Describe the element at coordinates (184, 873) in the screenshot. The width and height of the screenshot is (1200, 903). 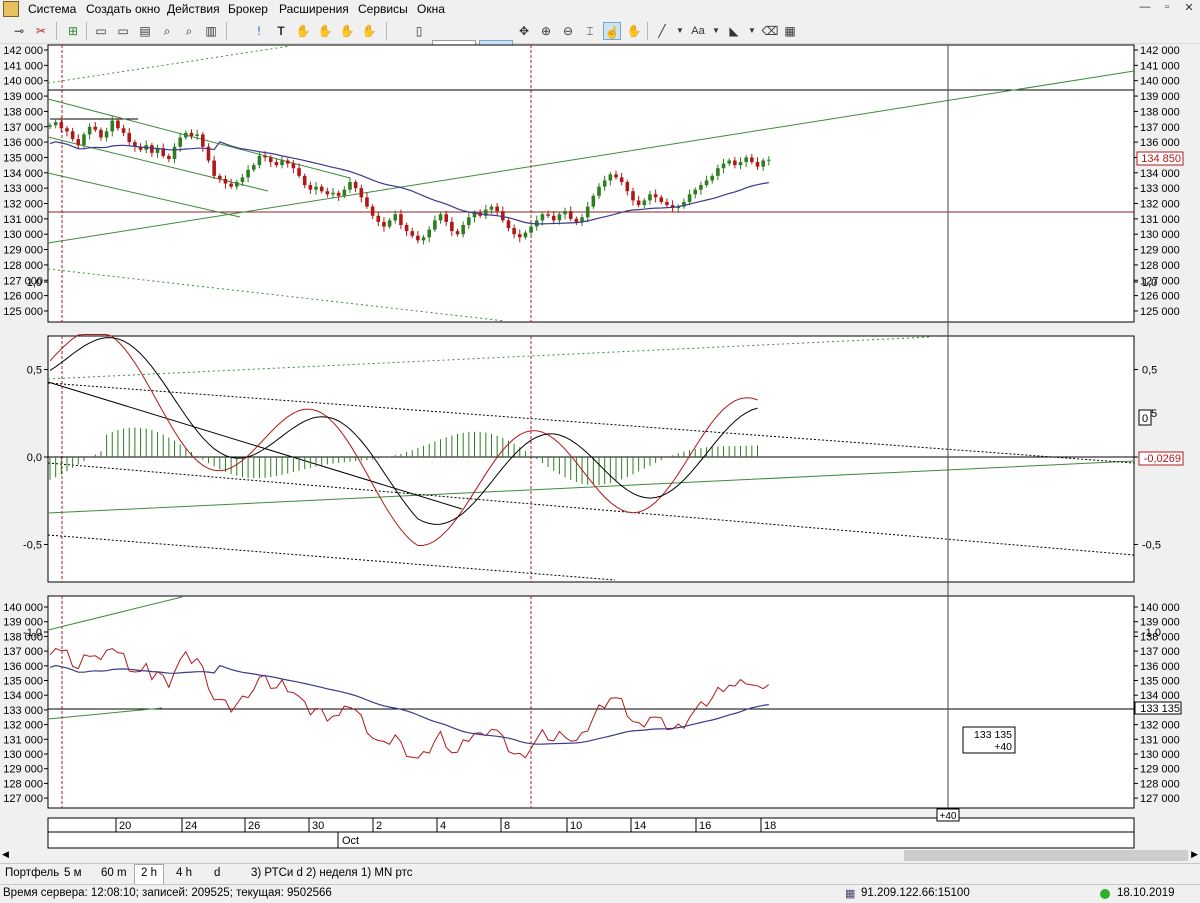
I see `tab-4h: 4 h` at that location.